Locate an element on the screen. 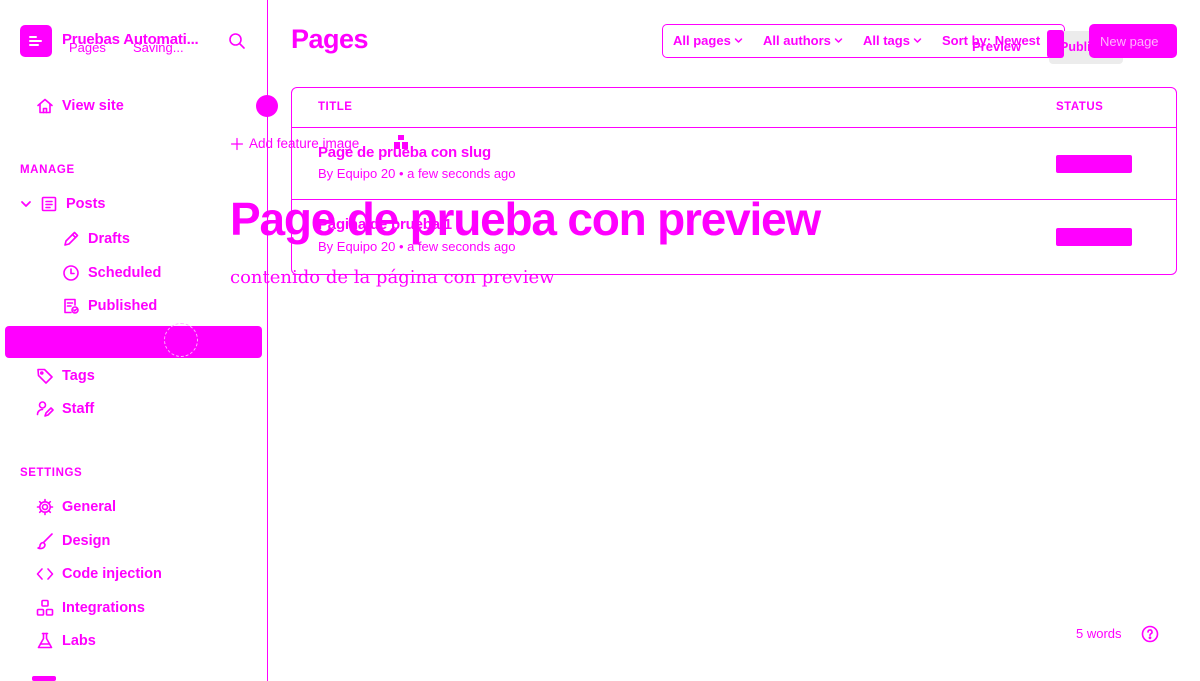  editor-body: contenido de la página con preview is located at coordinates (392, 277).